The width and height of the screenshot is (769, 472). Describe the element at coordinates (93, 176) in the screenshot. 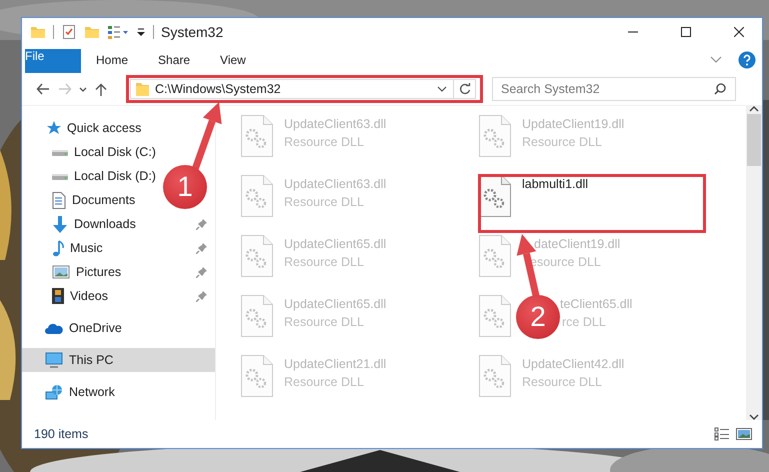

I see `sidebar-item: Local Disk (D:)` at that location.